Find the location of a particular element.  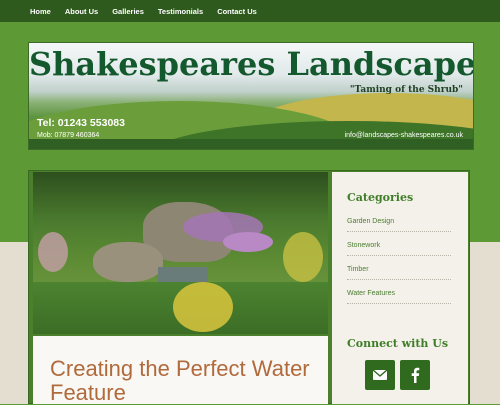

phone-number: Tel: 01243 553083 is located at coordinates (81, 123).